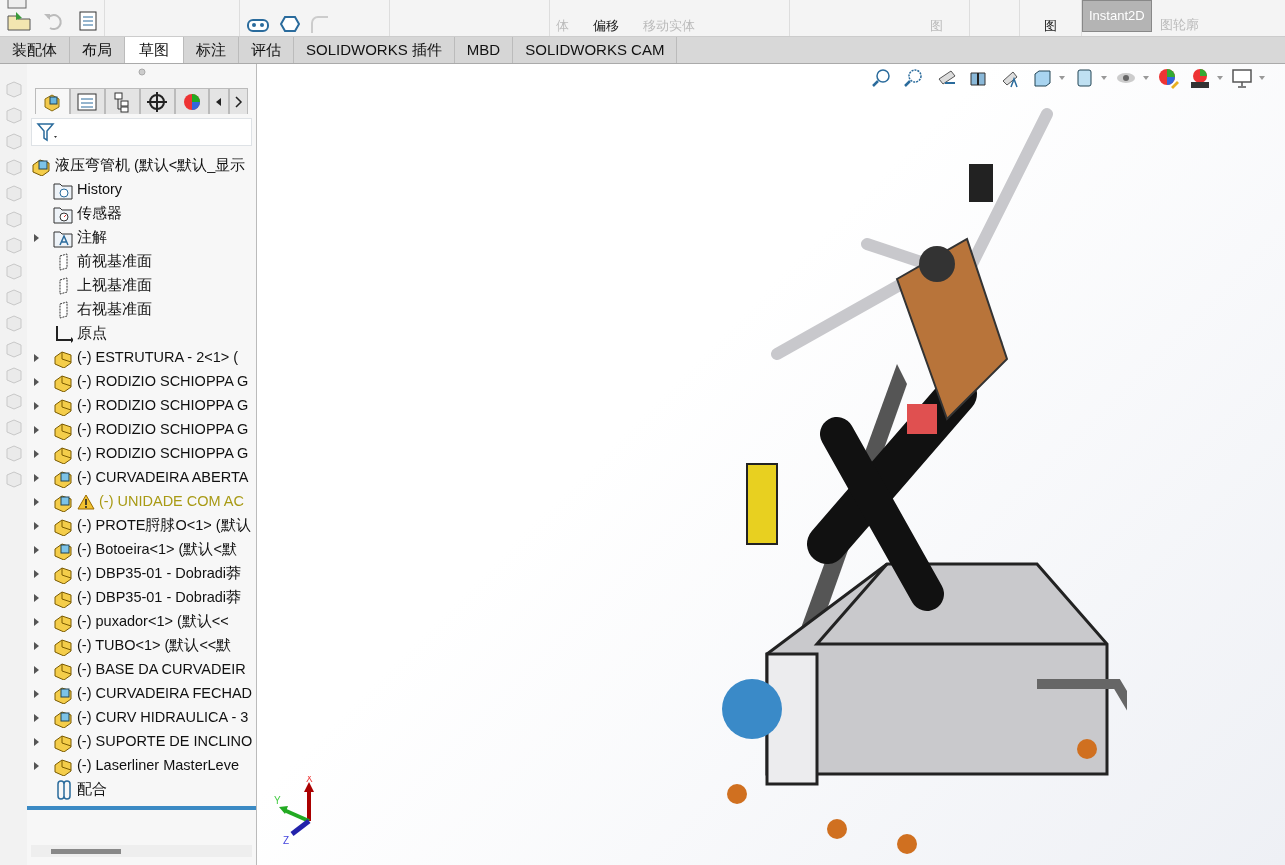 The image size is (1285, 865). What do you see at coordinates (63, 238) in the screenshot?
I see `annotation-folder-icon` at bounding box center [63, 238].